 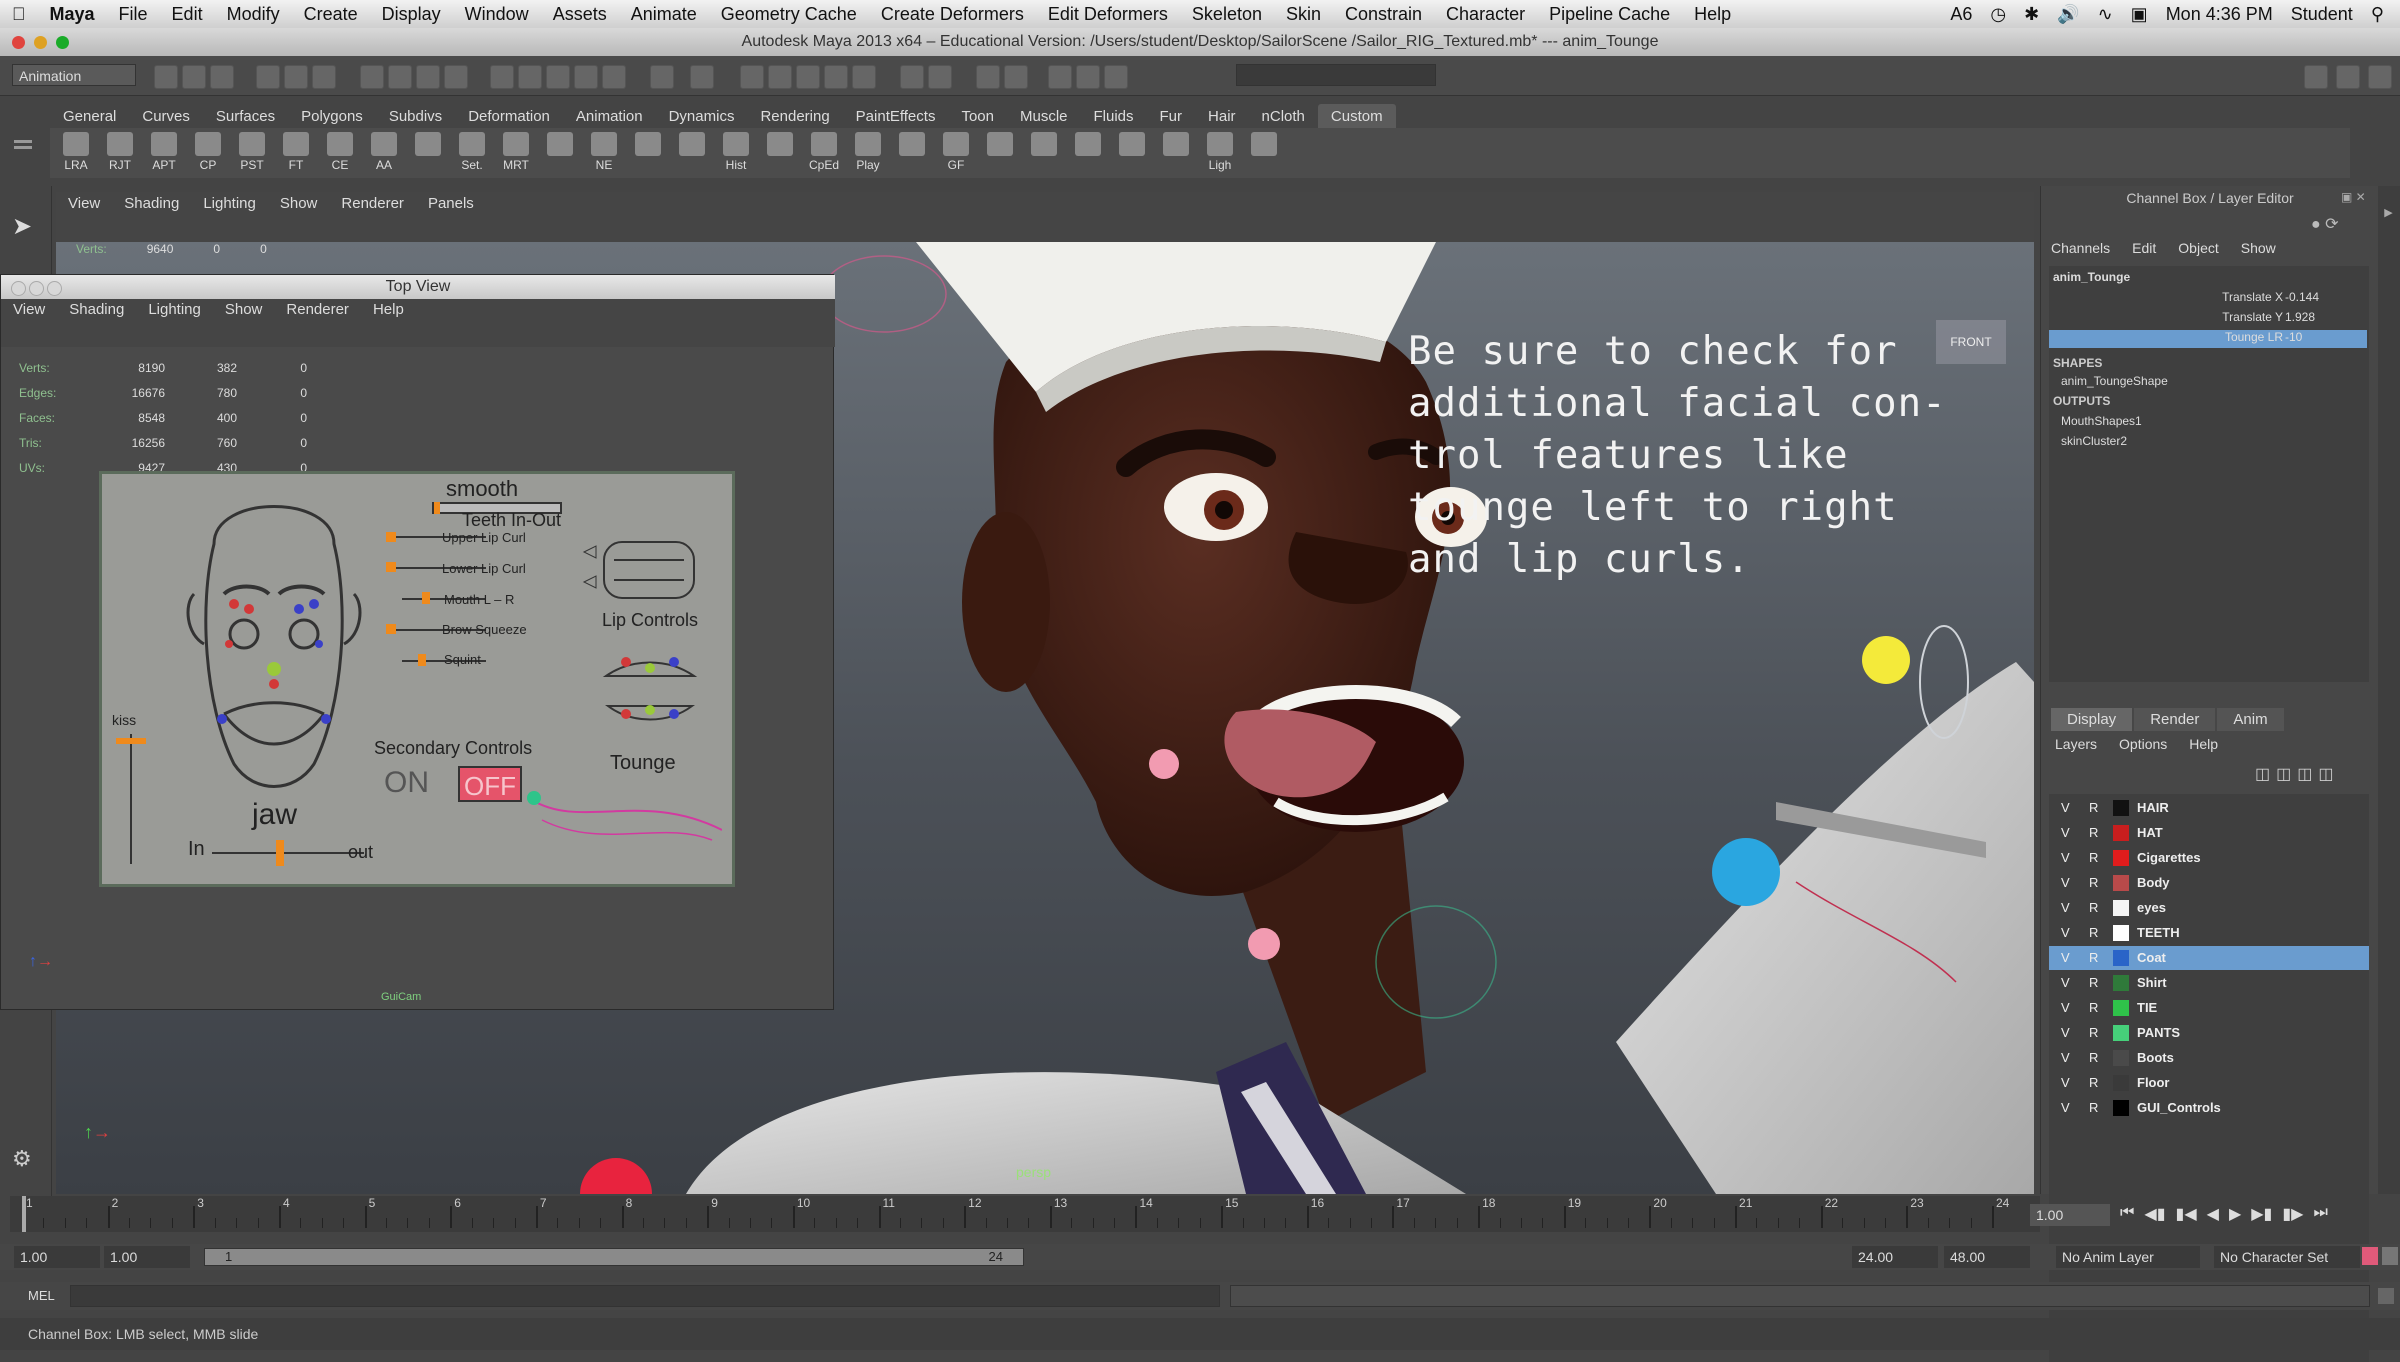 What do you see at coordinates (2147, 1007) in the screenshot?
I see `layer-name: TIE` at bounding box center [2147, 1007].